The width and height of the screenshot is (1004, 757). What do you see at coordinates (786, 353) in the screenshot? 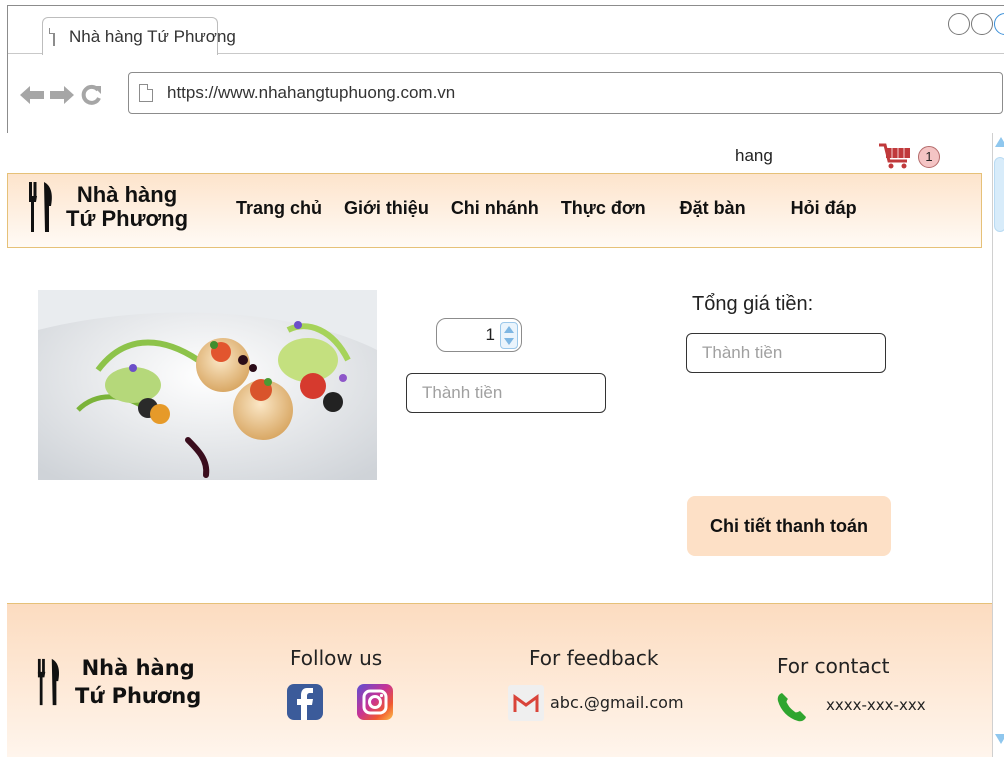
I see `grand-total-field: Thành tiền` at bounding box center [786, 353].